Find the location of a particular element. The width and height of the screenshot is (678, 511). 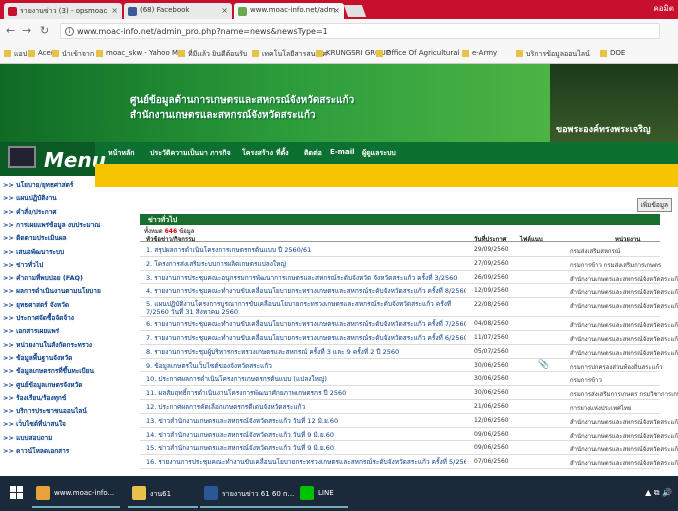

menu-item: ที่ตั้ง is located at coordinates (282, 153).